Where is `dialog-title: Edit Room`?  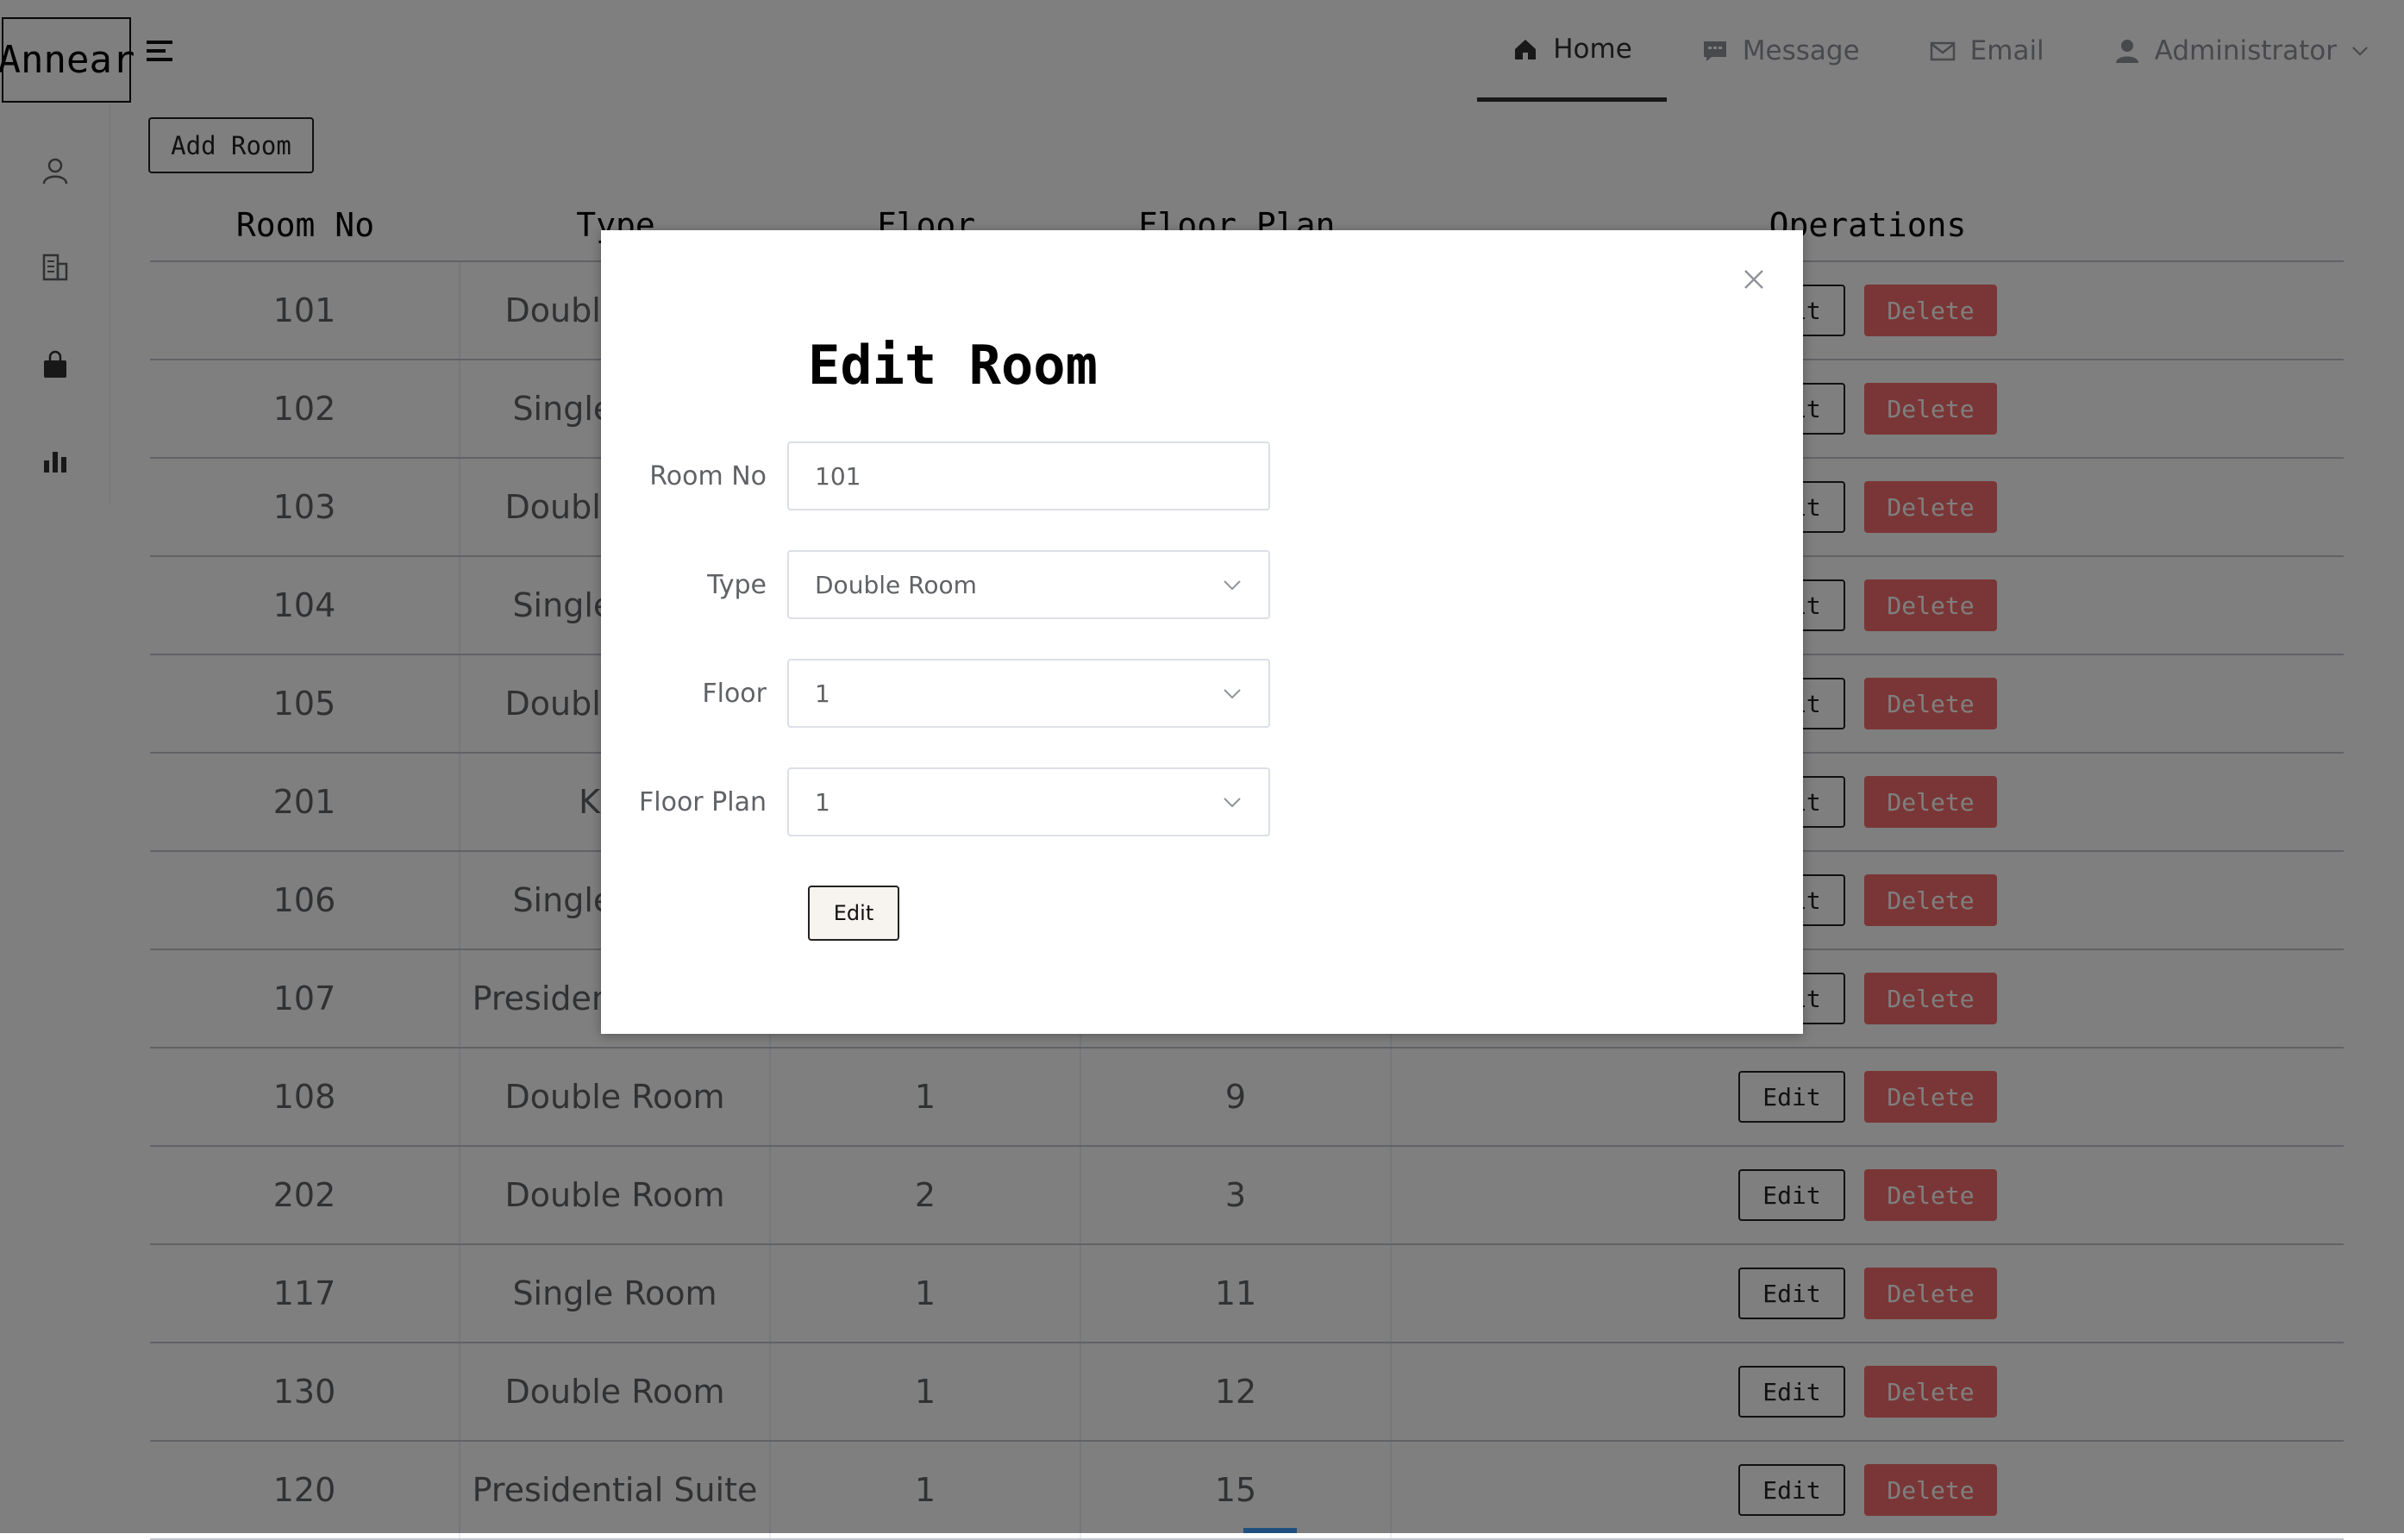
dialog-title: Edit Room is located at coordinates (953, 365).